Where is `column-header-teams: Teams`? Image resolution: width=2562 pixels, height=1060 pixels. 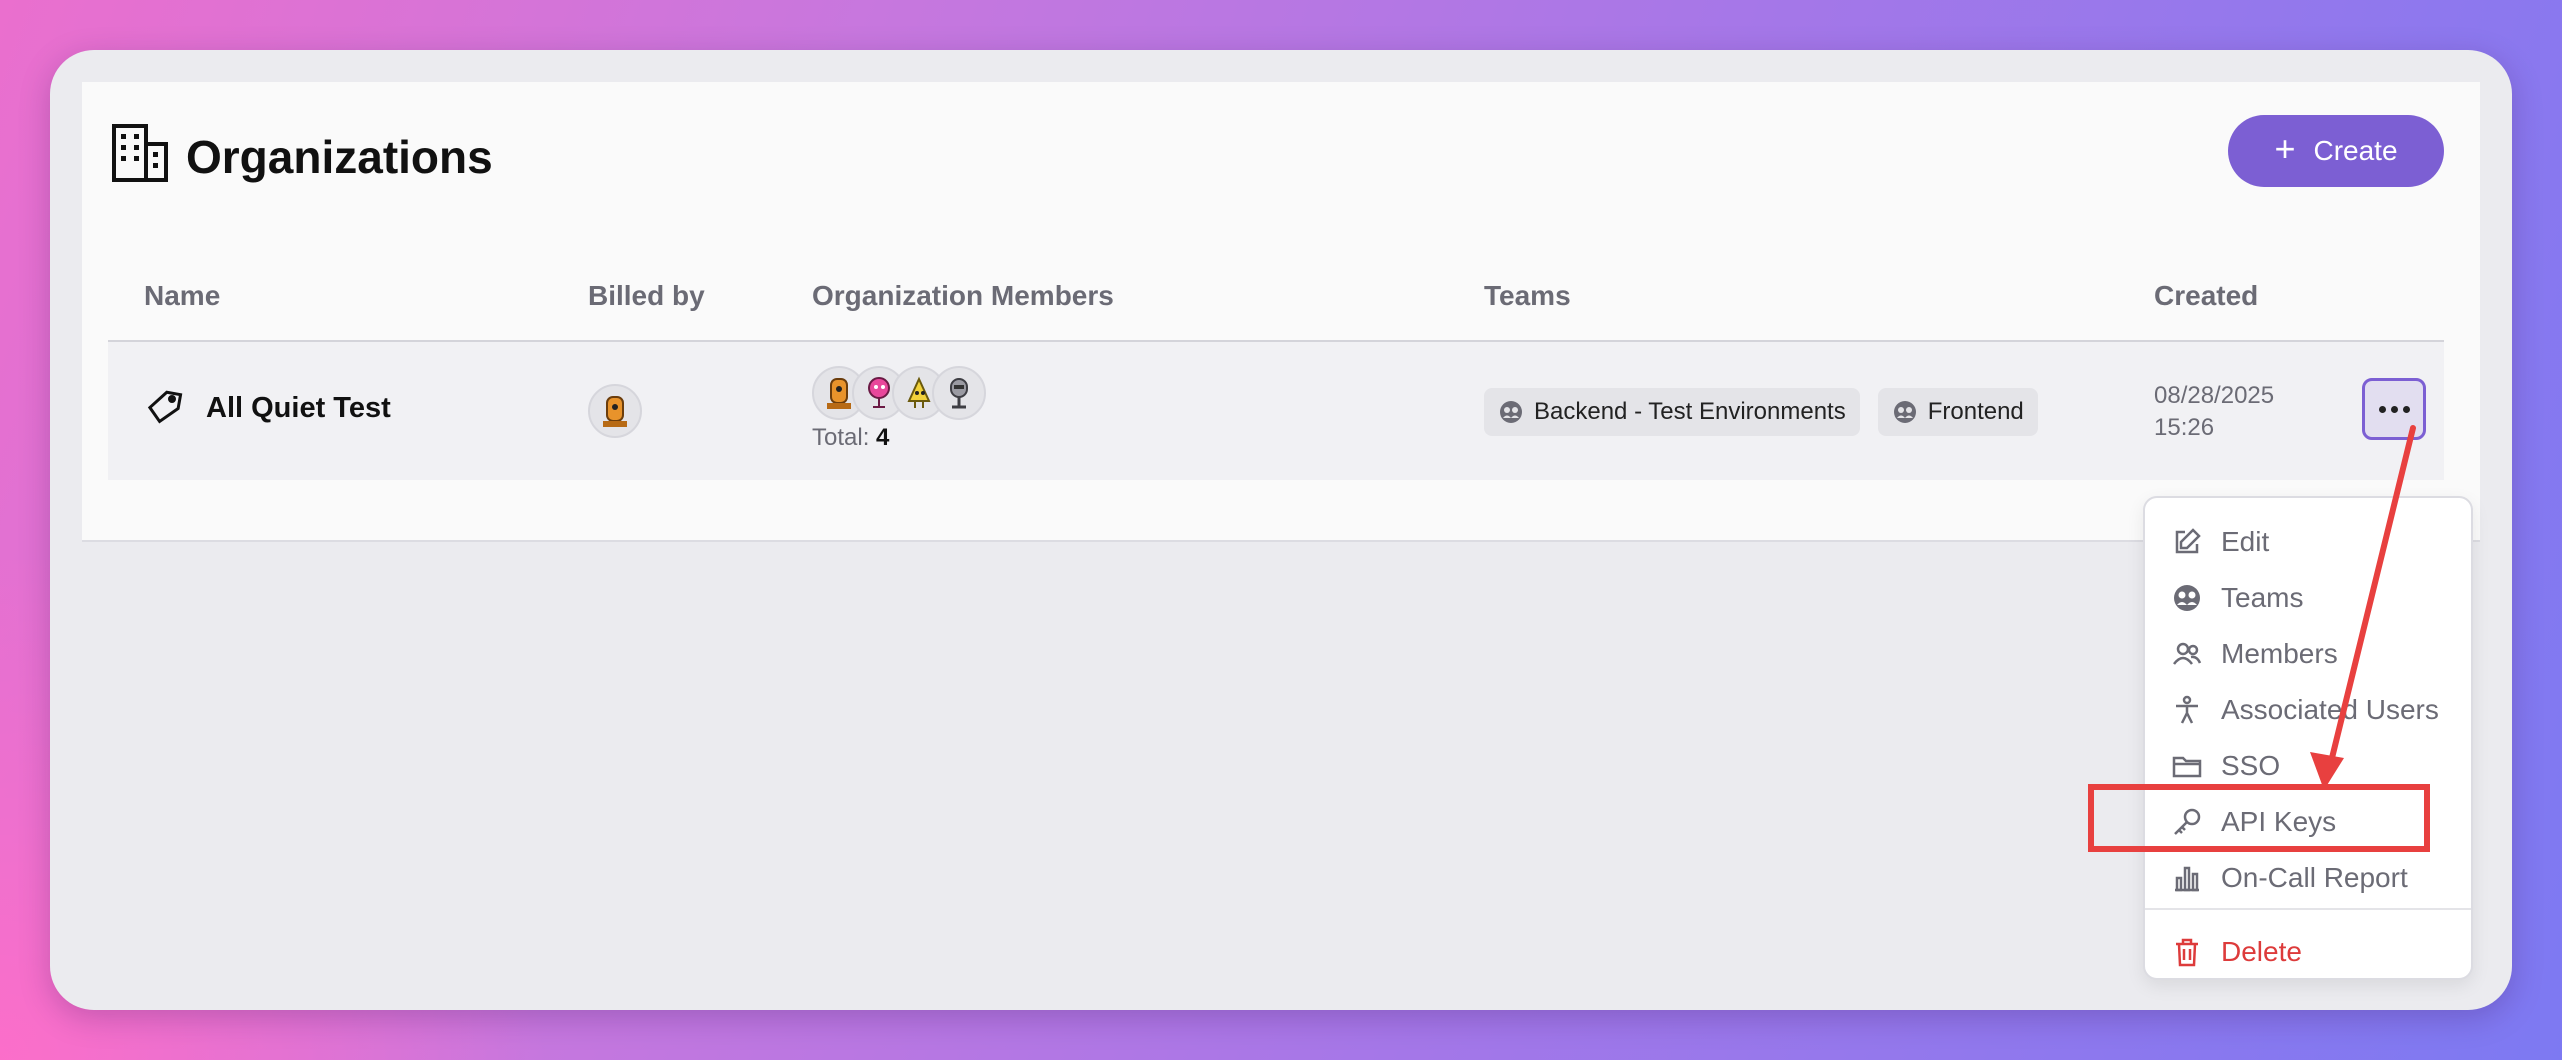
column-header-teams: Teams is located at coordinates (1527, 296).